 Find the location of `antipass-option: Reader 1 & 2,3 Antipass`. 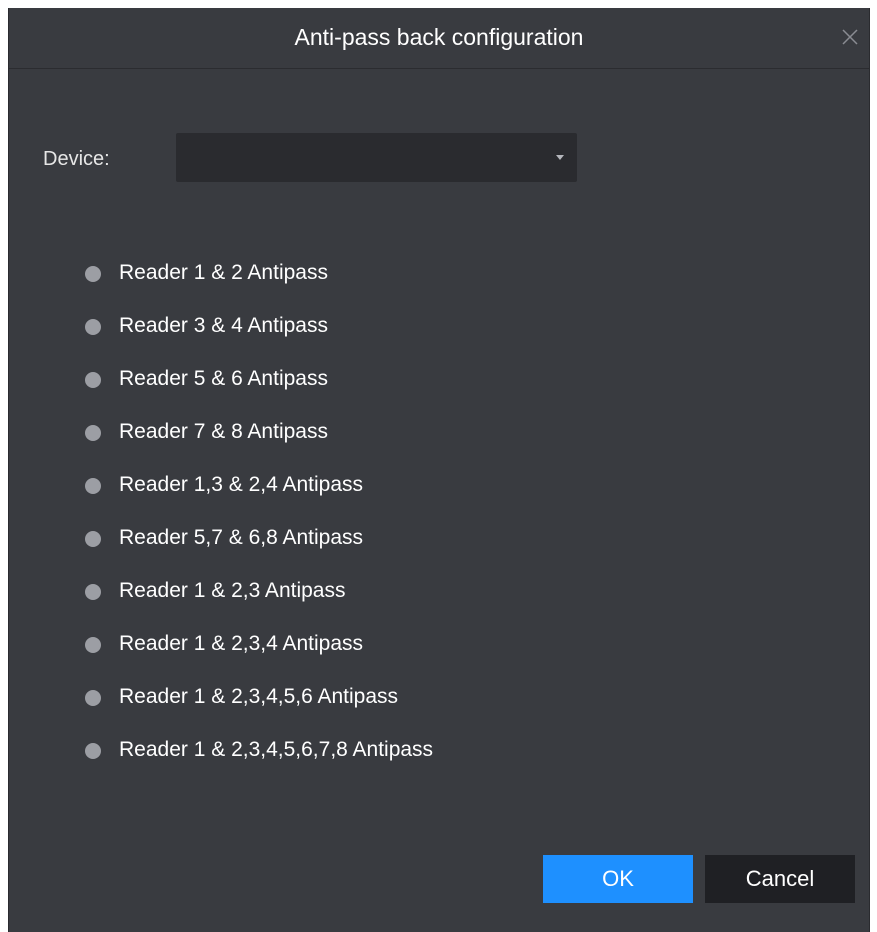

antipass-option: Reader 1 & 2,3 Antipass is located at coordinates (259, 600).